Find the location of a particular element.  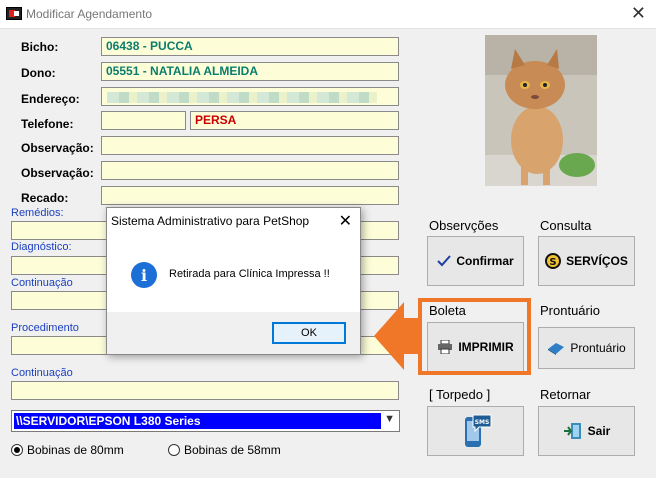

check-icon is located at coordinates (444, 261).